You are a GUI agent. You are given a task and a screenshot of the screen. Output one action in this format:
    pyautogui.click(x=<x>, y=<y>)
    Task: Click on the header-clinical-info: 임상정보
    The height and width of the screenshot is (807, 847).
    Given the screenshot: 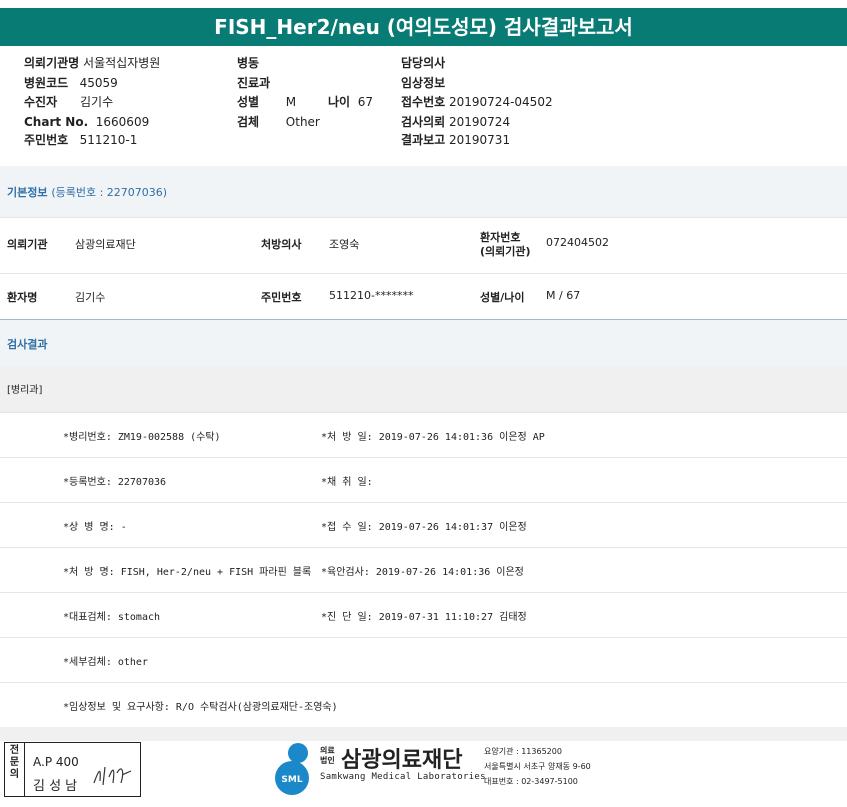 What is the action you would take?
    pyautogui.click(x=423, y=83)
    